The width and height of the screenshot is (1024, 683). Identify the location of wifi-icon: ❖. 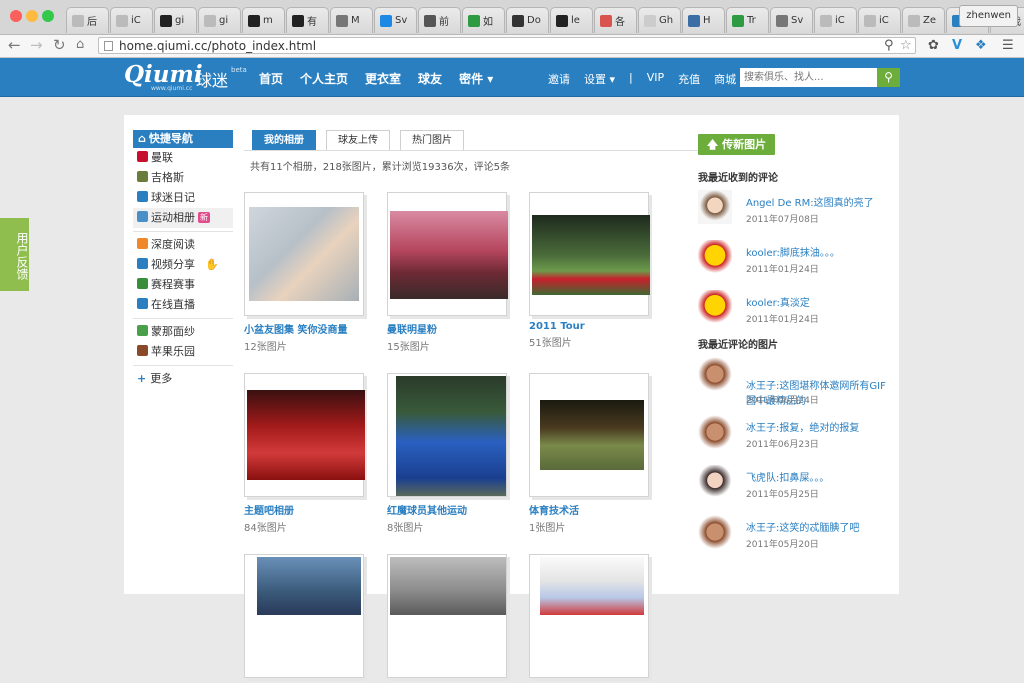
(981, 46).